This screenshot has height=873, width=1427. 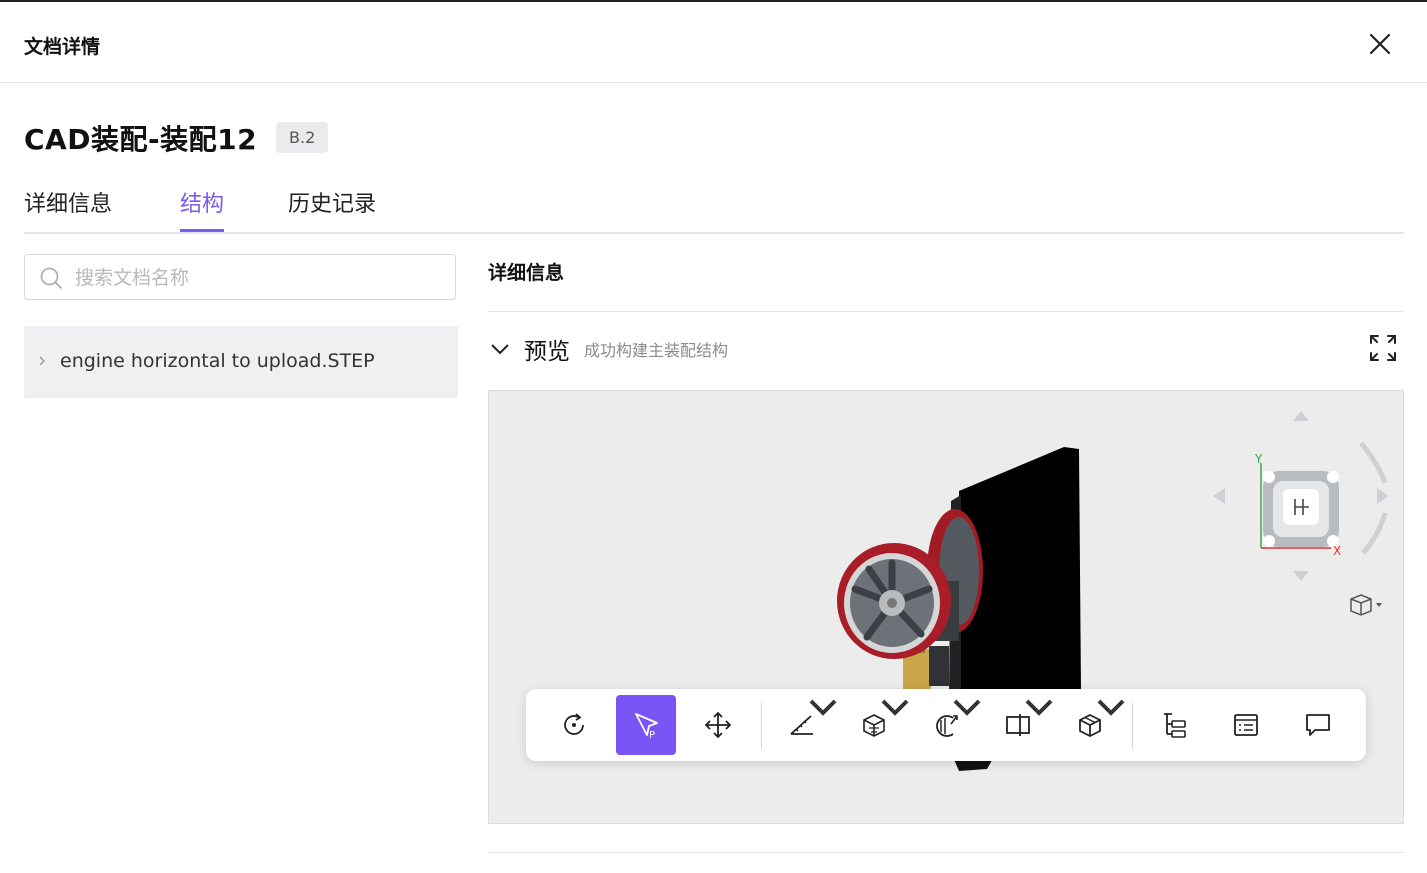 I want to click on select-pointer-icon: P, so click(x=646, y=726).